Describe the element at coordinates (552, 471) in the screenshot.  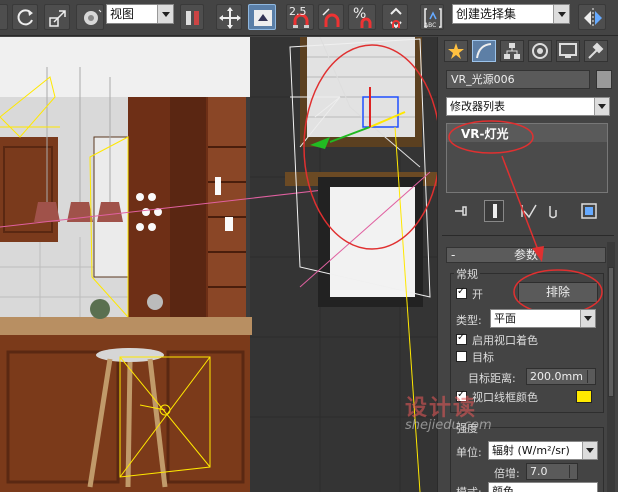
I see `multiplier-spinner: 7.0` at that location.